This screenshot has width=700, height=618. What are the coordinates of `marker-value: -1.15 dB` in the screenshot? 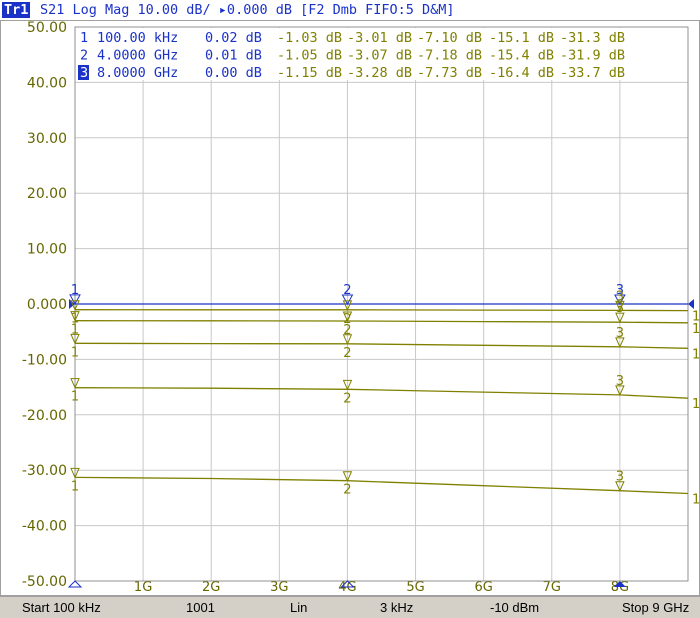 It's located at (309, 73).